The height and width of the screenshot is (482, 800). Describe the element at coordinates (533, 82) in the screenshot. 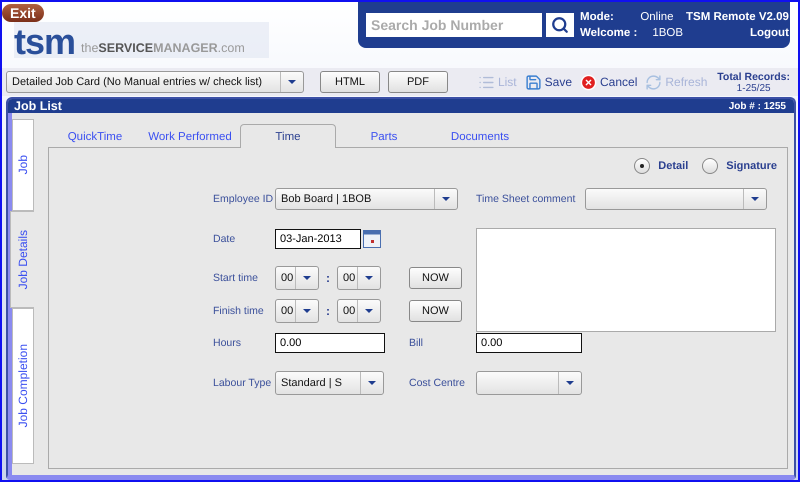

I see `save-icon` at that location.